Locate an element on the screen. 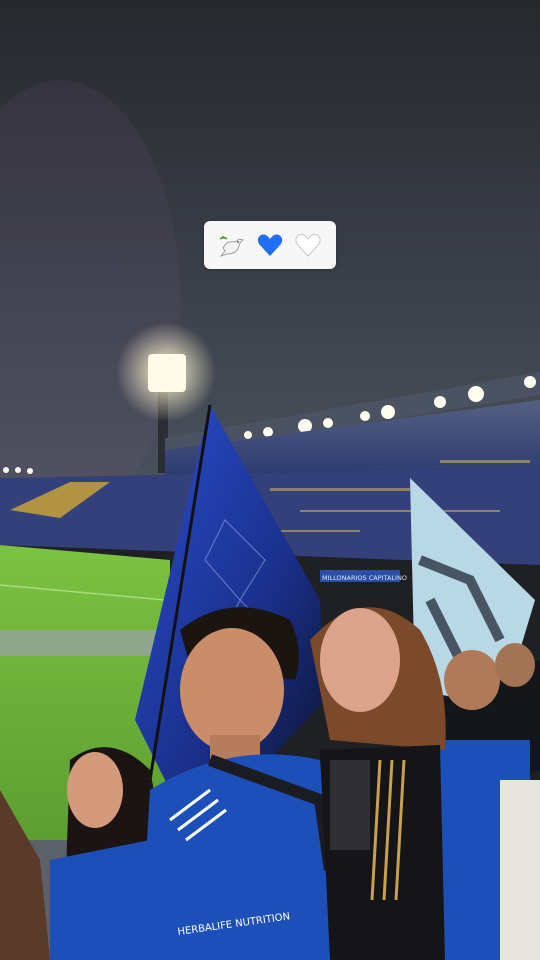 This screenshot has width=540, height=960. girl-jersey-pattern is located at coordinates (350, 805).